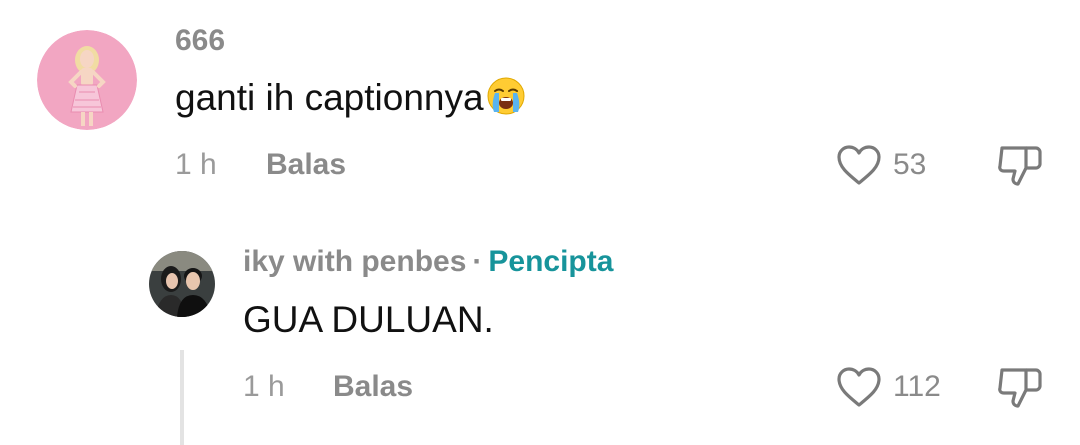 Image resolution: width=1080 pixels, height=445 pixels. I want to click on comment-timestamp: 1 h, so click(196, 164).